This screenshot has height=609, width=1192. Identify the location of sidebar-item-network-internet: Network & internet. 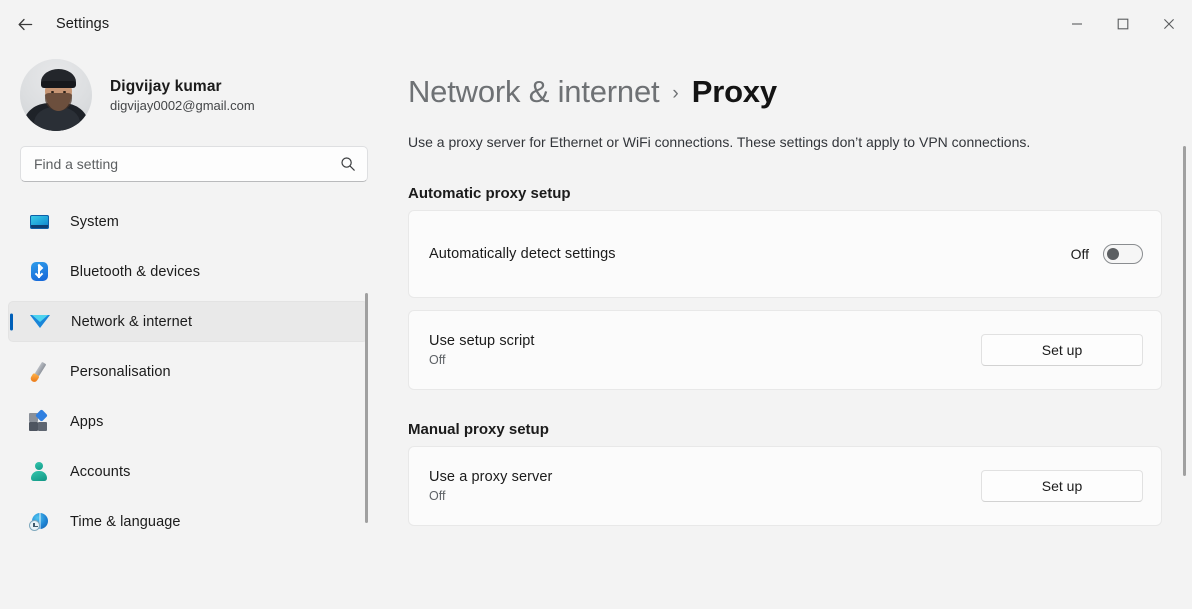
(188, 321).